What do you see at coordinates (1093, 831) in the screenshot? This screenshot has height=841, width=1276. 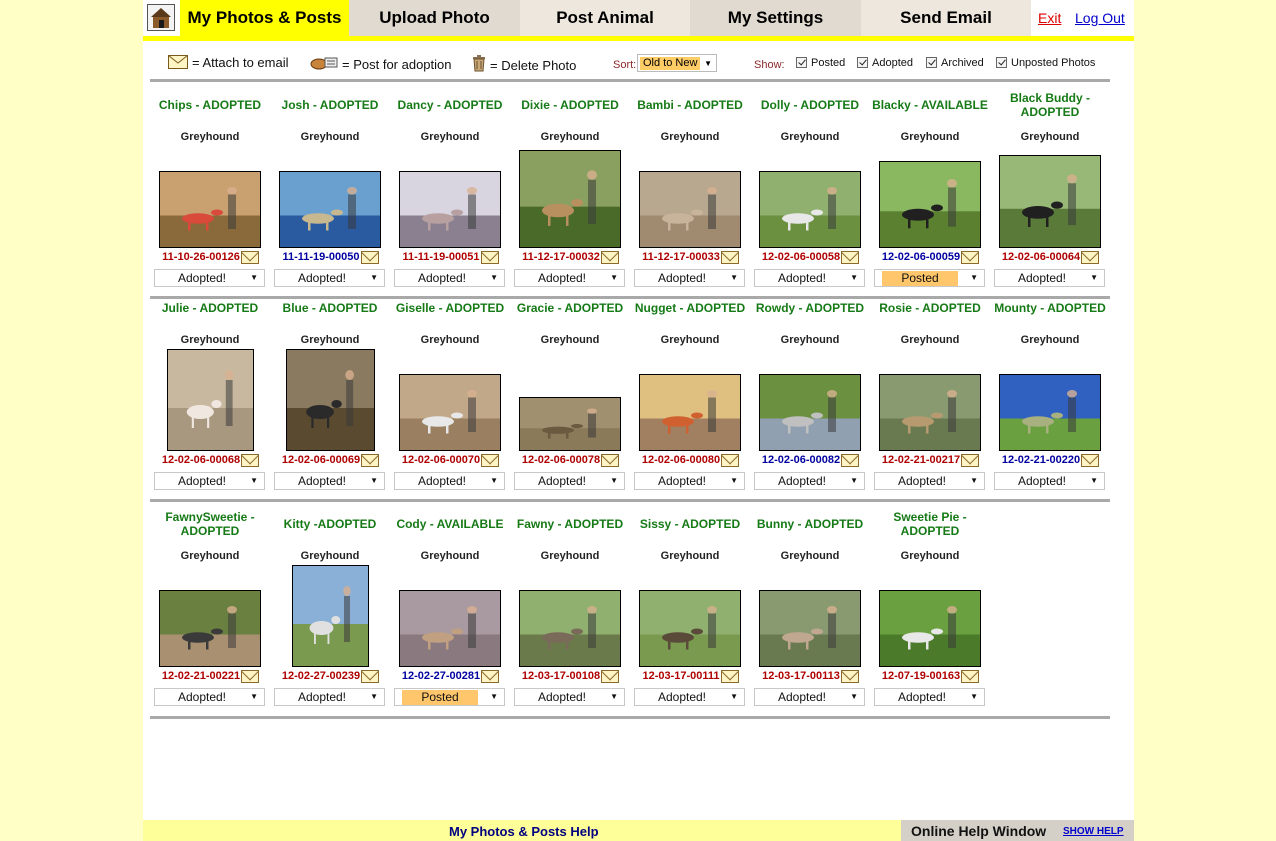 I see `show-help-link: SHOW HELP` at bounding box center [1093, 831].